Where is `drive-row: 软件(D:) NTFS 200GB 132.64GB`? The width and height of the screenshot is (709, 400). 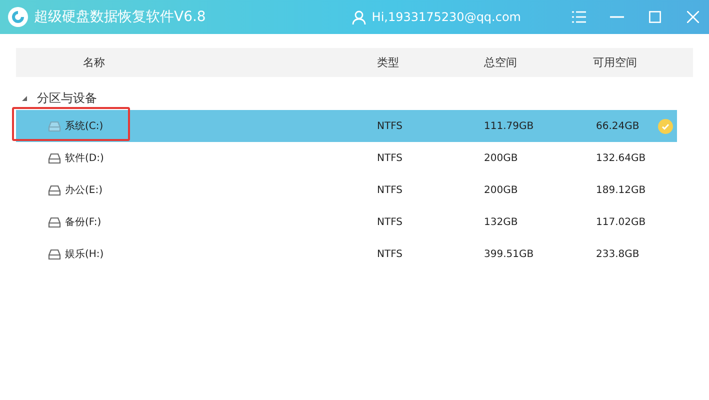 drive-row: 软件(D:) NTFS 200GB 132.64GB is located at coordinates (346, 158).